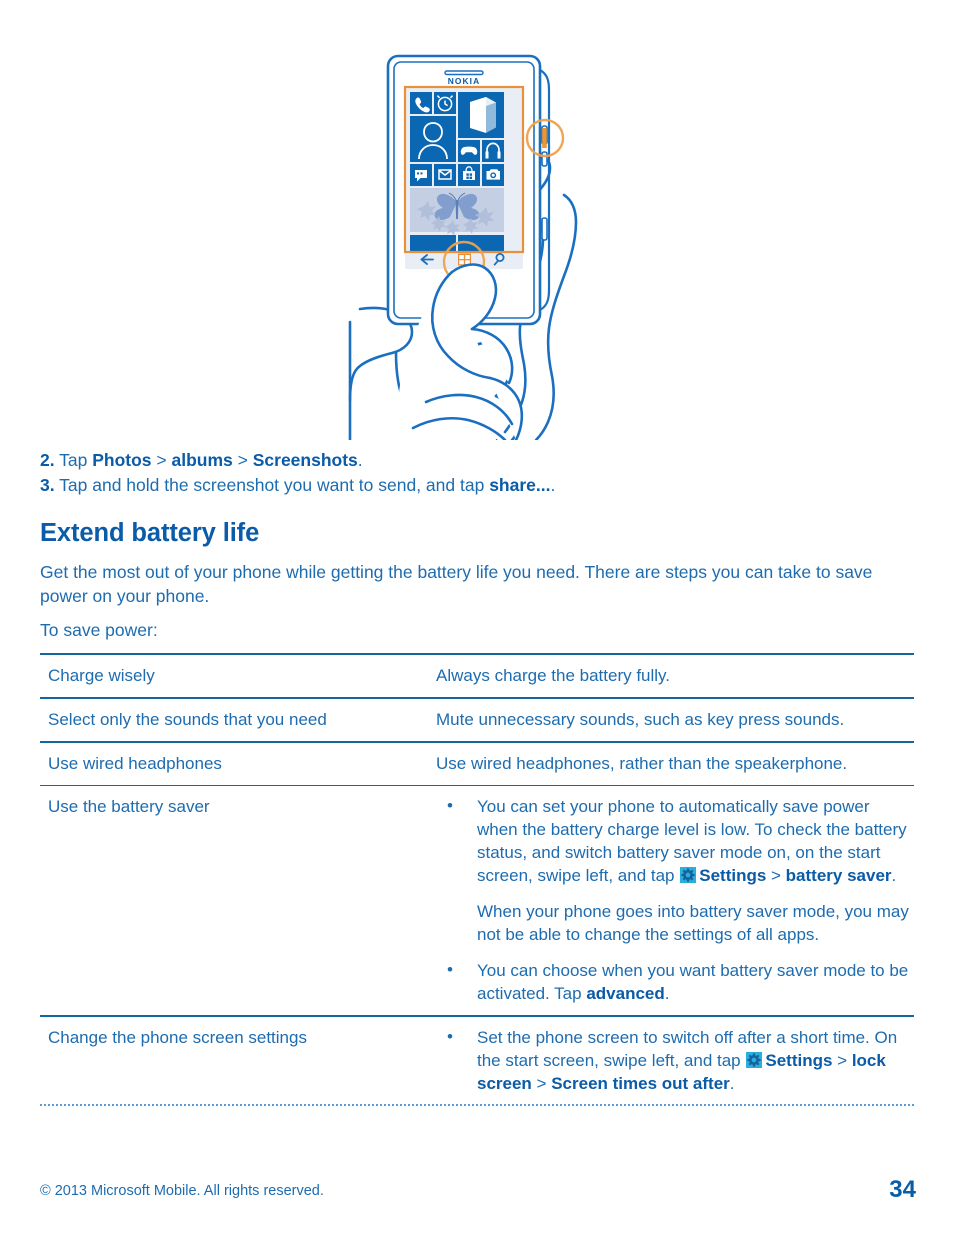 This screenshot has width=954, height=1257. Describe the element at coordinates (305, 460) in the screenshot. I see `bold-screenshots: Screenshots` at that location.